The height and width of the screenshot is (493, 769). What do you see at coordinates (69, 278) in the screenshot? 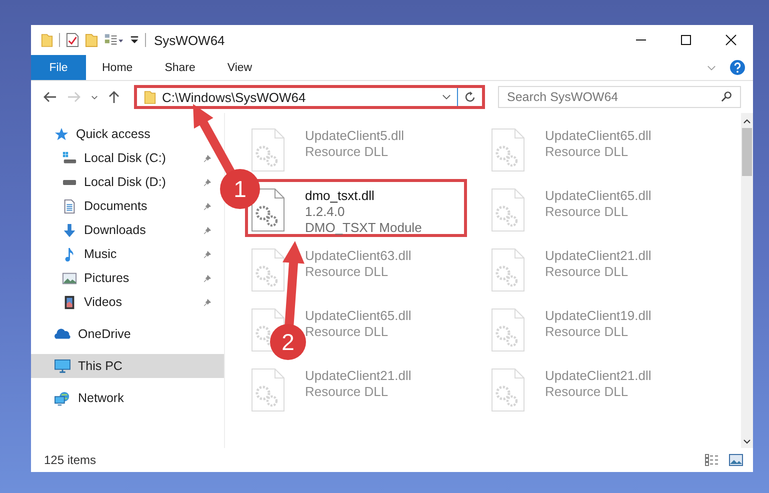
I see `picture-icon` at bounding box center [69, 278].